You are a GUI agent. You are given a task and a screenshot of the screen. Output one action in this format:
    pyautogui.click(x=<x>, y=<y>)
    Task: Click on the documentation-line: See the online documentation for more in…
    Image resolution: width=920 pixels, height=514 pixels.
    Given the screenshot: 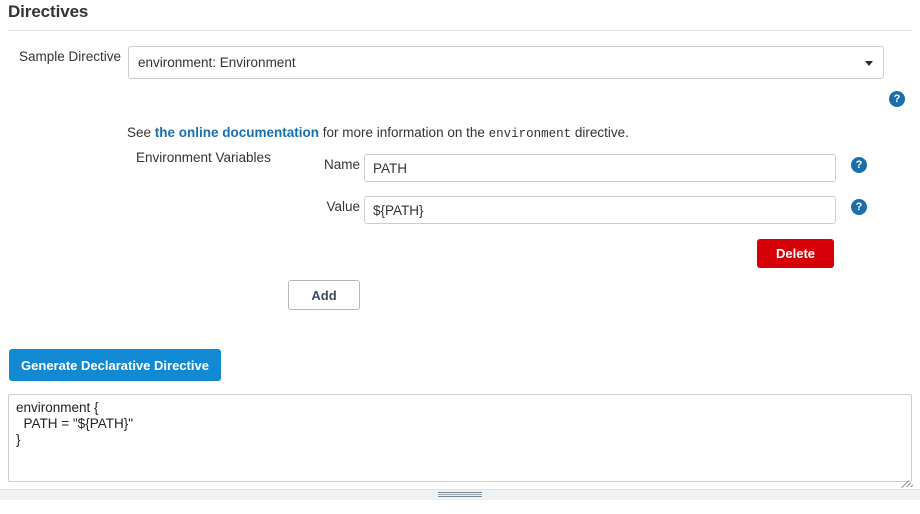 What is the action you would take?
    pyautogui.click(x=378, y=133)
    